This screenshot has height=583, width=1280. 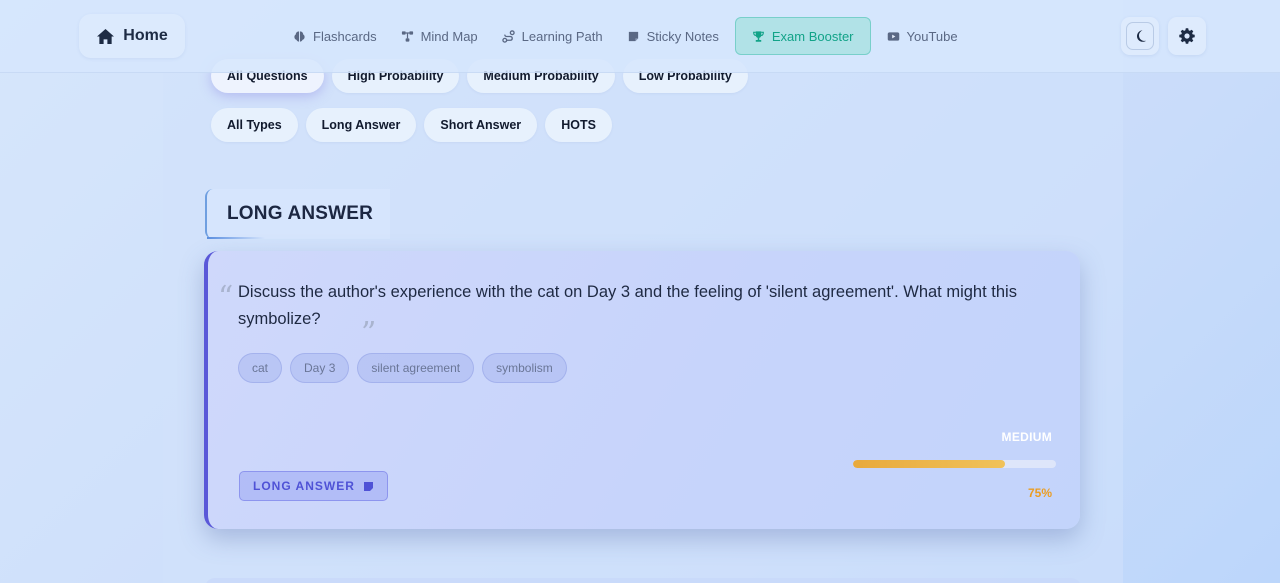 I want to click on trophy-icon, so click(x=758, y=36).